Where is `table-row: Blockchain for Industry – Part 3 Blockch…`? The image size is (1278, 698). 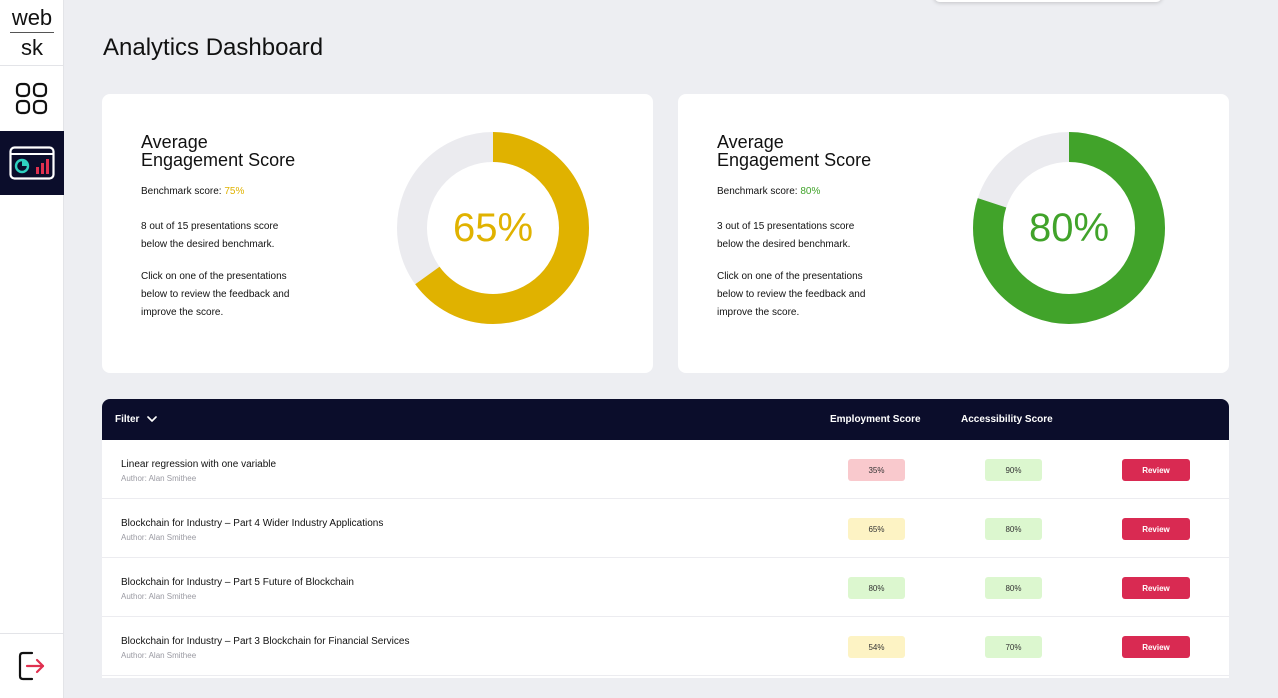 table-row: Blockchain for Industry – Part 3 Blockch… is located at coordinates (665, 646).